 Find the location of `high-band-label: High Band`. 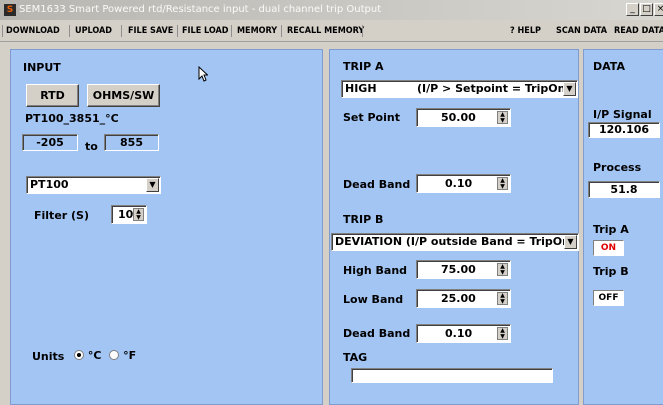

high-band-label: High Band is located at coordinates (375, 270).